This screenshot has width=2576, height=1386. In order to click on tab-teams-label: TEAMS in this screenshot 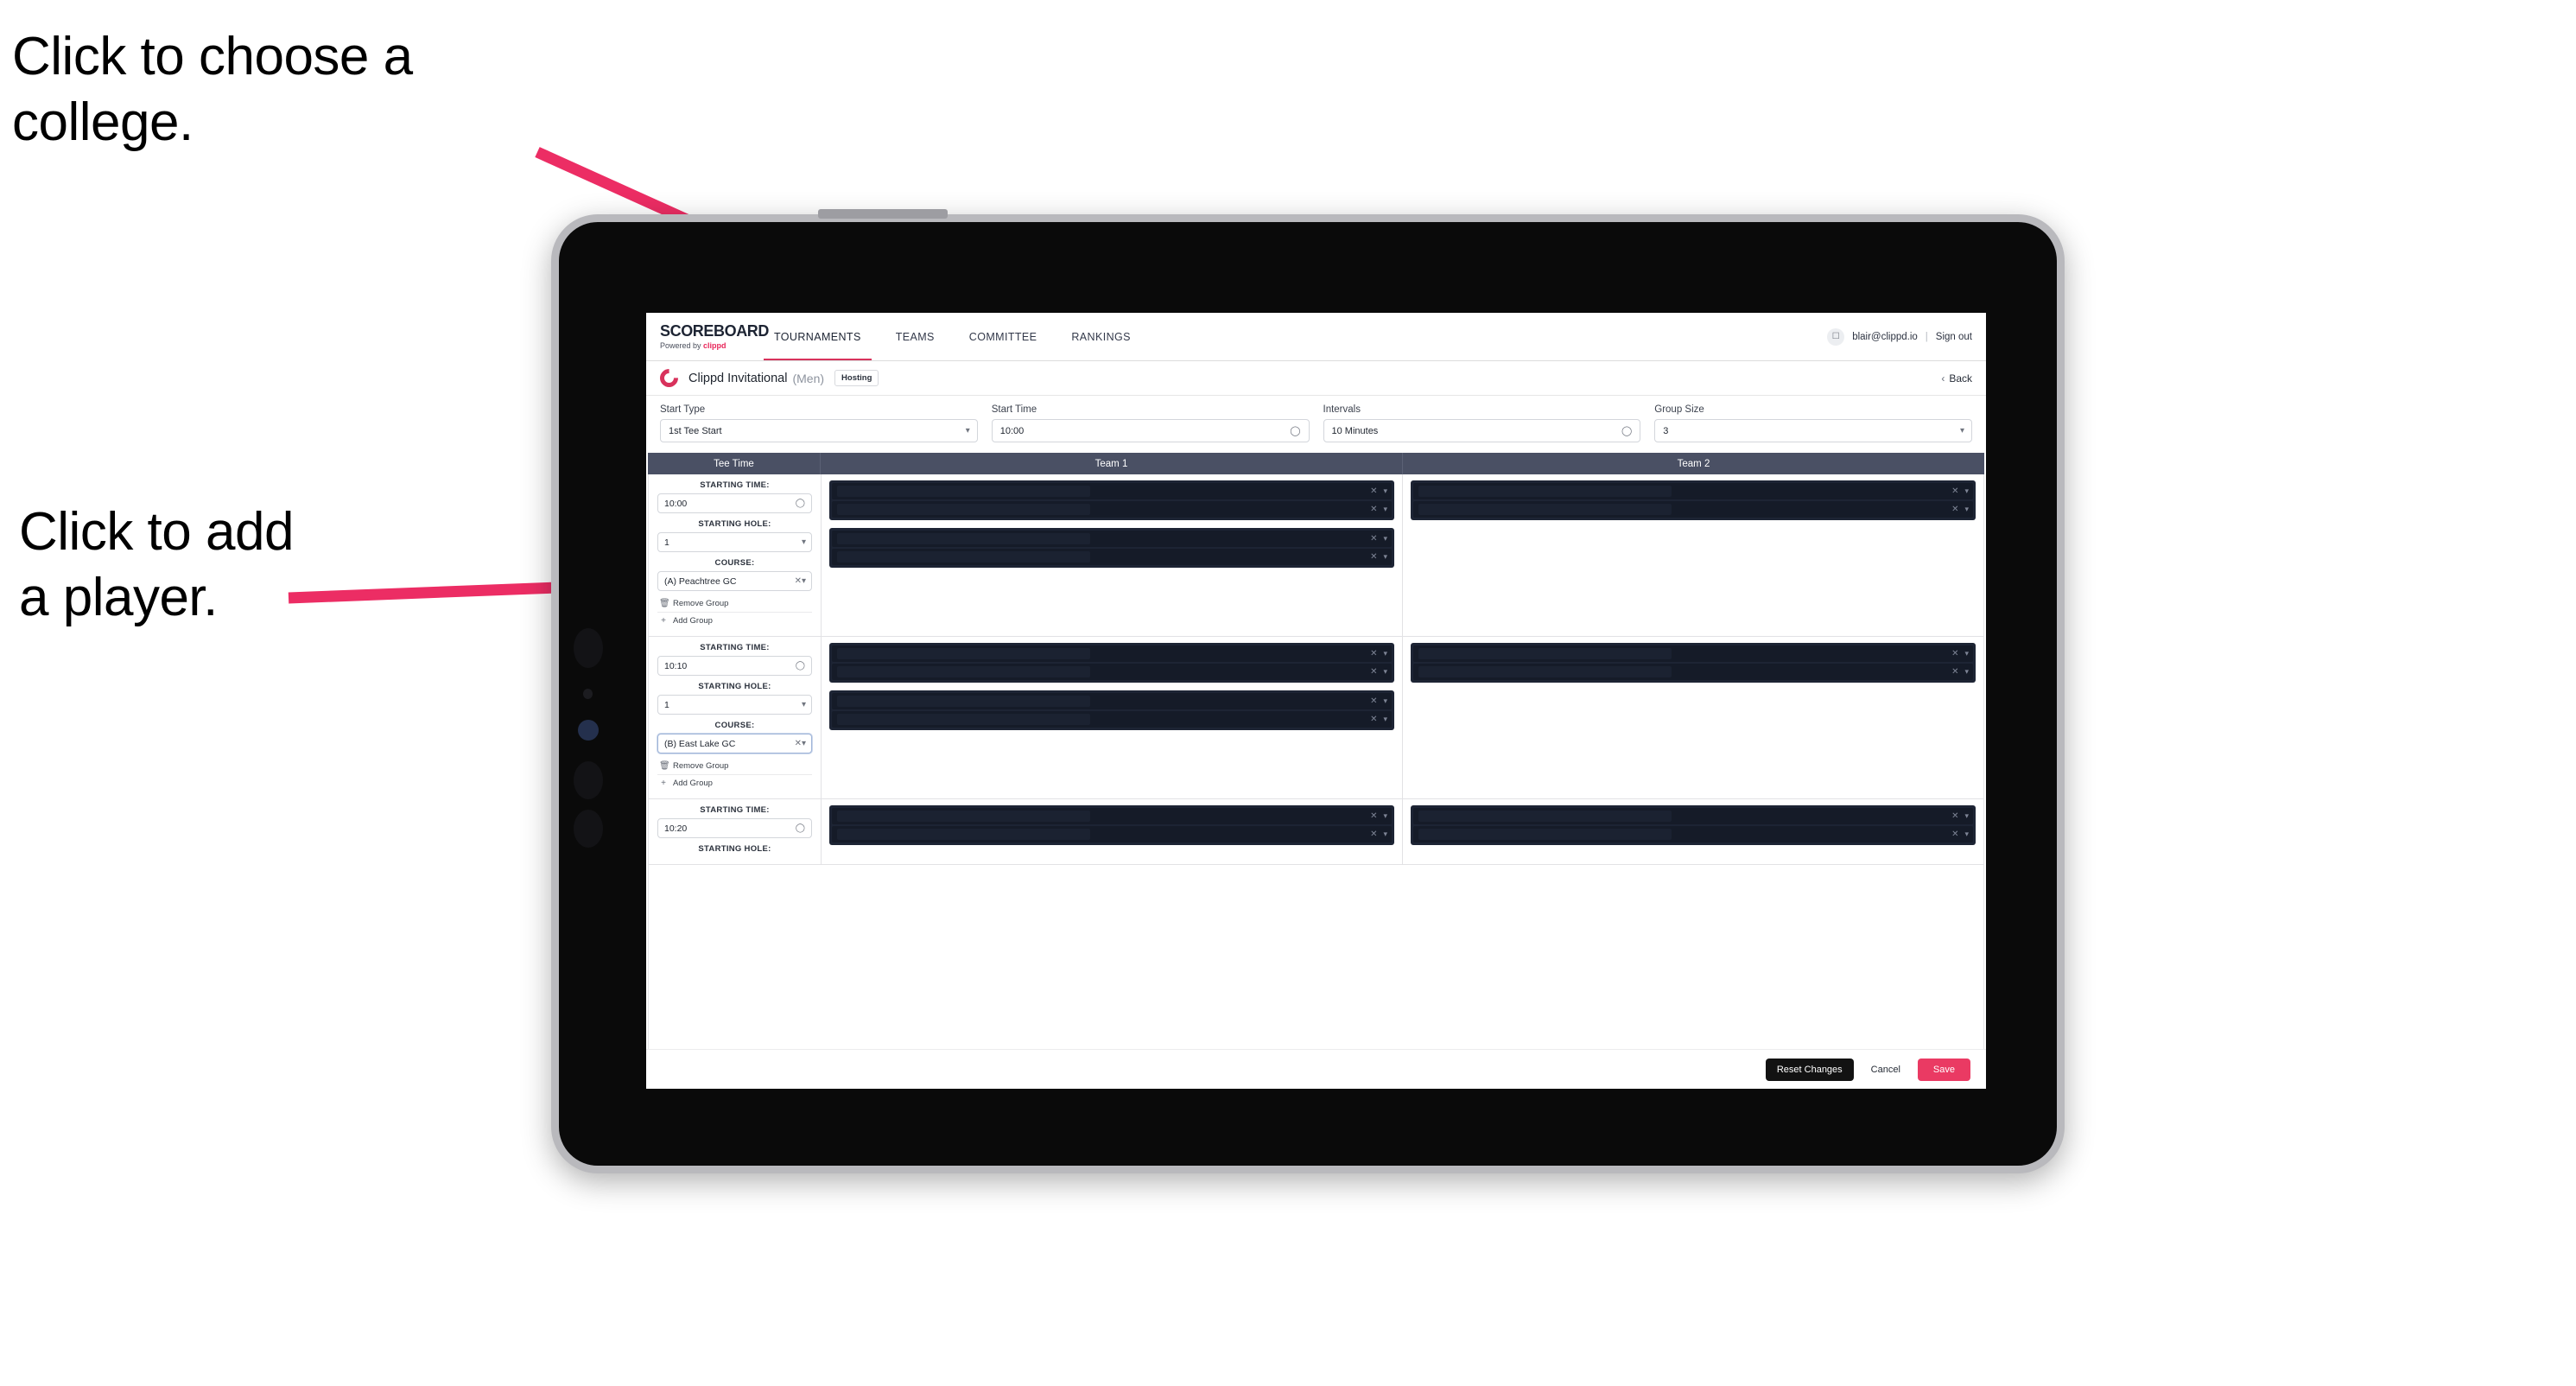, I will do `click(915, 336)`.